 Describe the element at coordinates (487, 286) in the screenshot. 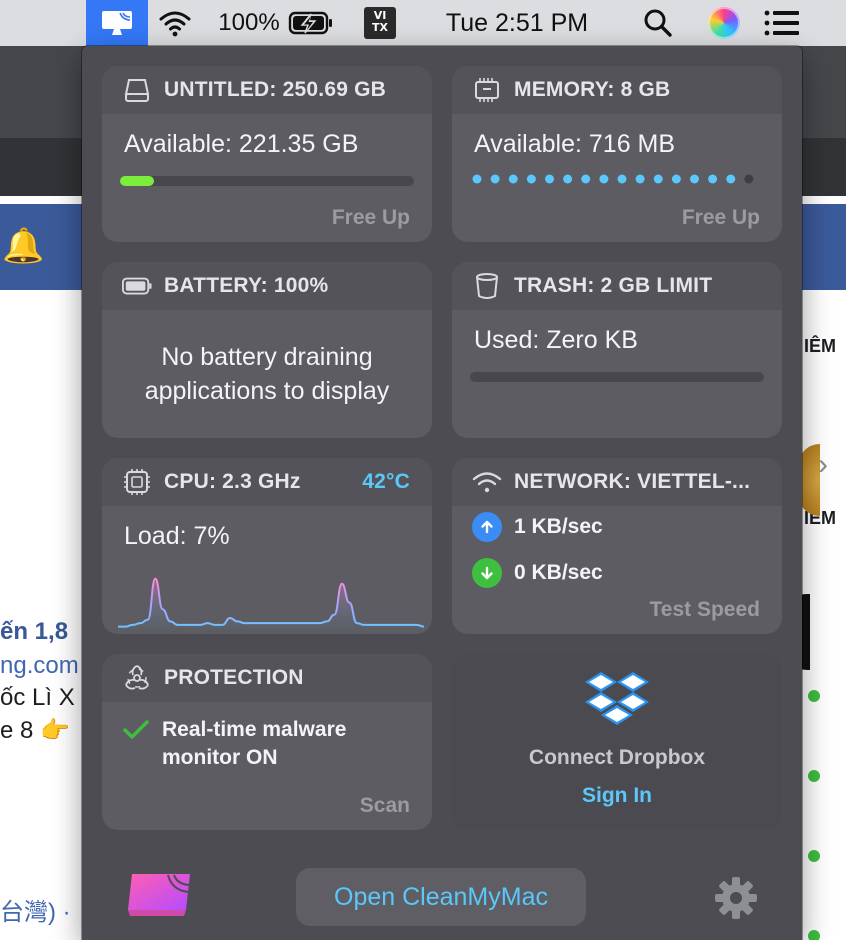

I see `trash-icon` at that location.